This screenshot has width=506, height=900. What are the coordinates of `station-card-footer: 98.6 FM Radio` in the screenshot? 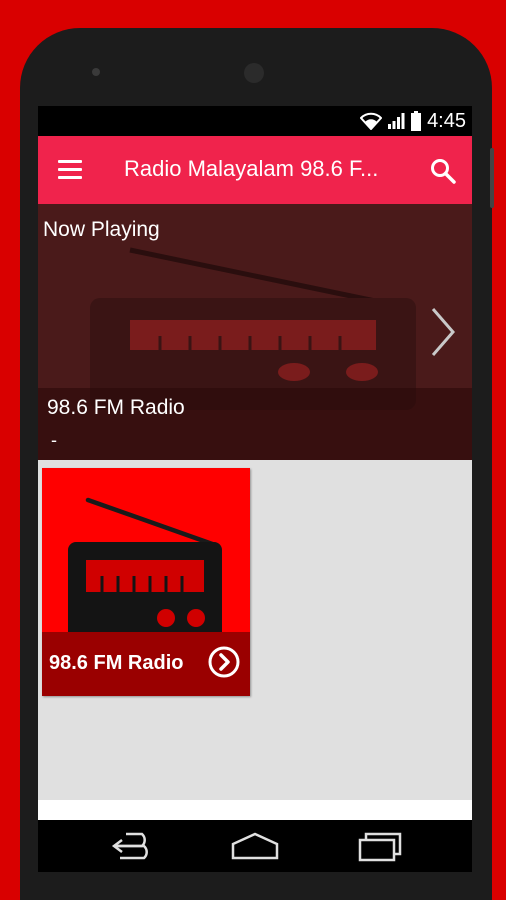 It's located at (146, 664).